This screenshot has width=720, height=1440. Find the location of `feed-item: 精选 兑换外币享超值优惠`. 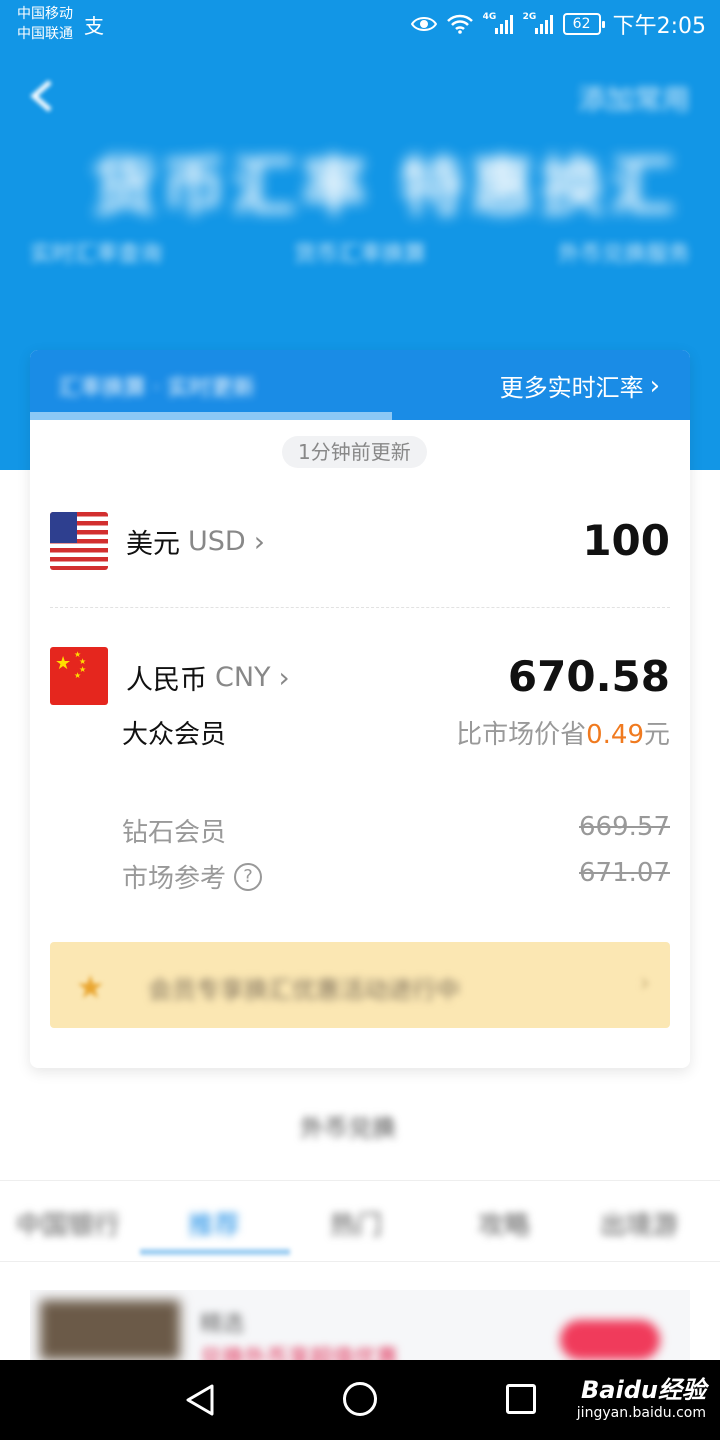

feed-item: 精选 兑换外币享超值优惠 is located at coordinates (360, 1325).